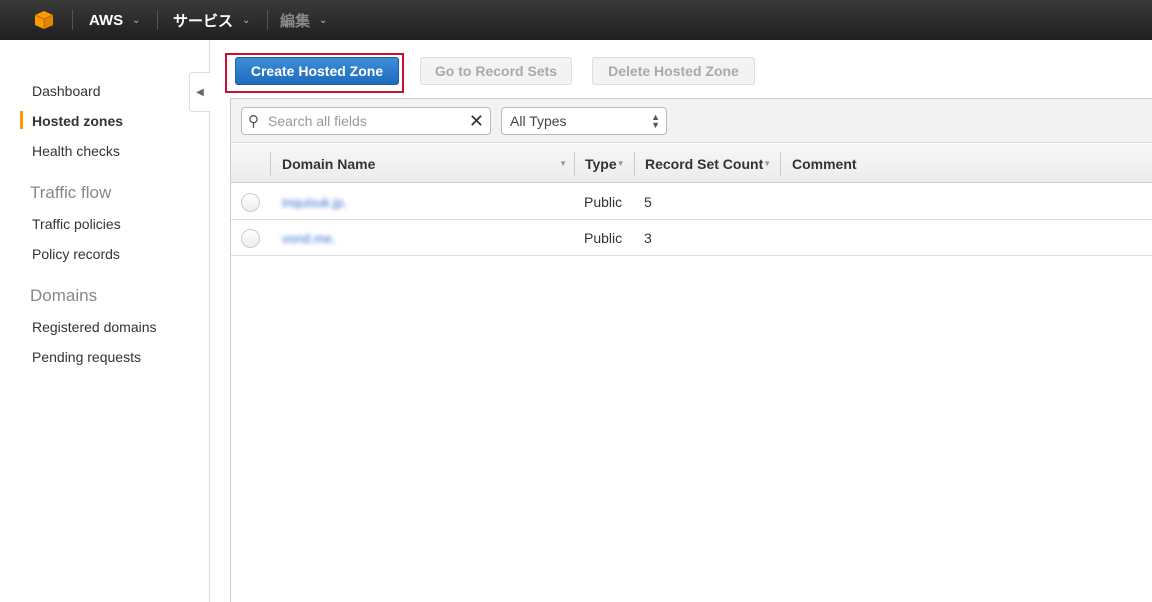  Describe the element at coordinates (314, 202) in the screenshot. I see `domain-name: inquisuk.jp.` at that location.